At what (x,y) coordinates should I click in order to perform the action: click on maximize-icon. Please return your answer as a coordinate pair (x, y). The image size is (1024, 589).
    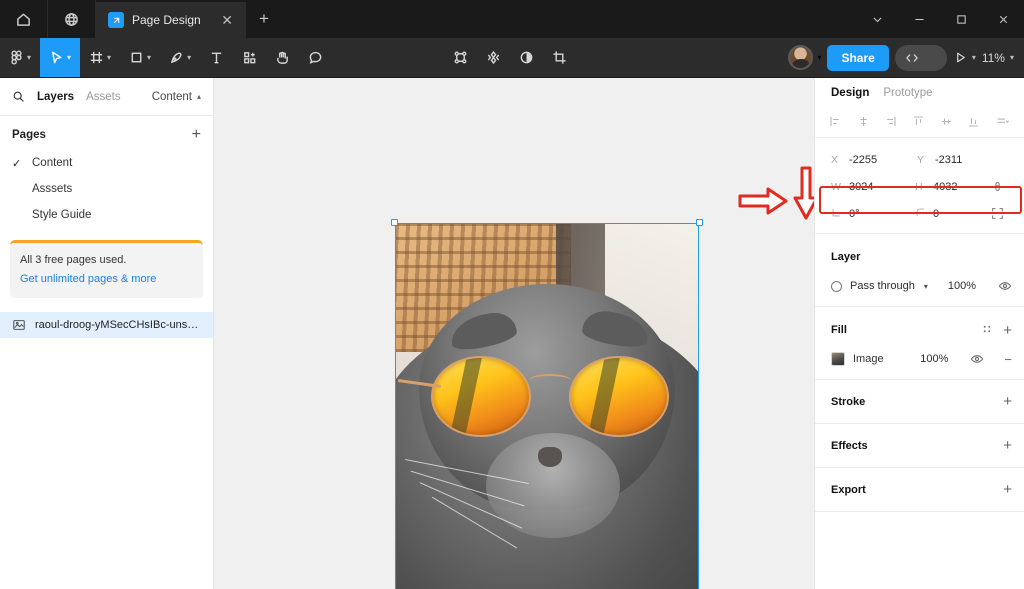
    Looking at the image, I should click on (961, 19).